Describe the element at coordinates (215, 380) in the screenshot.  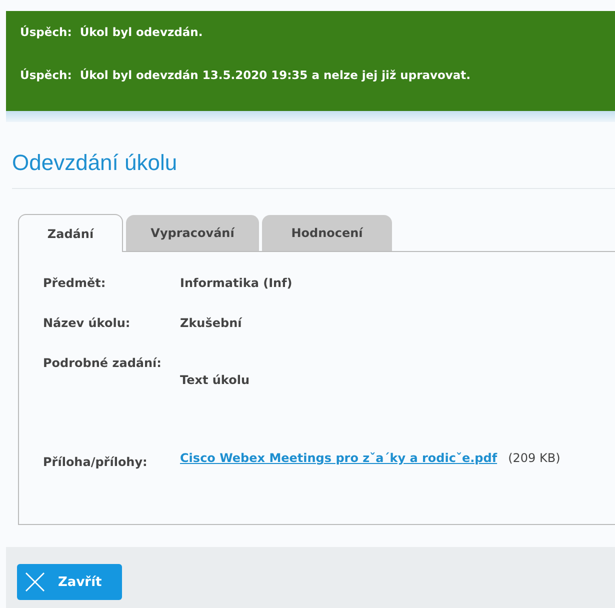
I see `field-value: Text úkolu` at that location.